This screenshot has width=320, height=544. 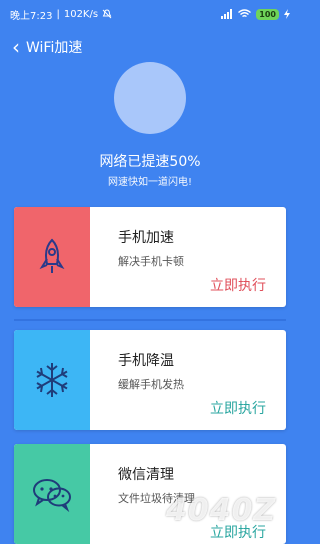 I want to click on signal-icon, so click(x=227, y=14).